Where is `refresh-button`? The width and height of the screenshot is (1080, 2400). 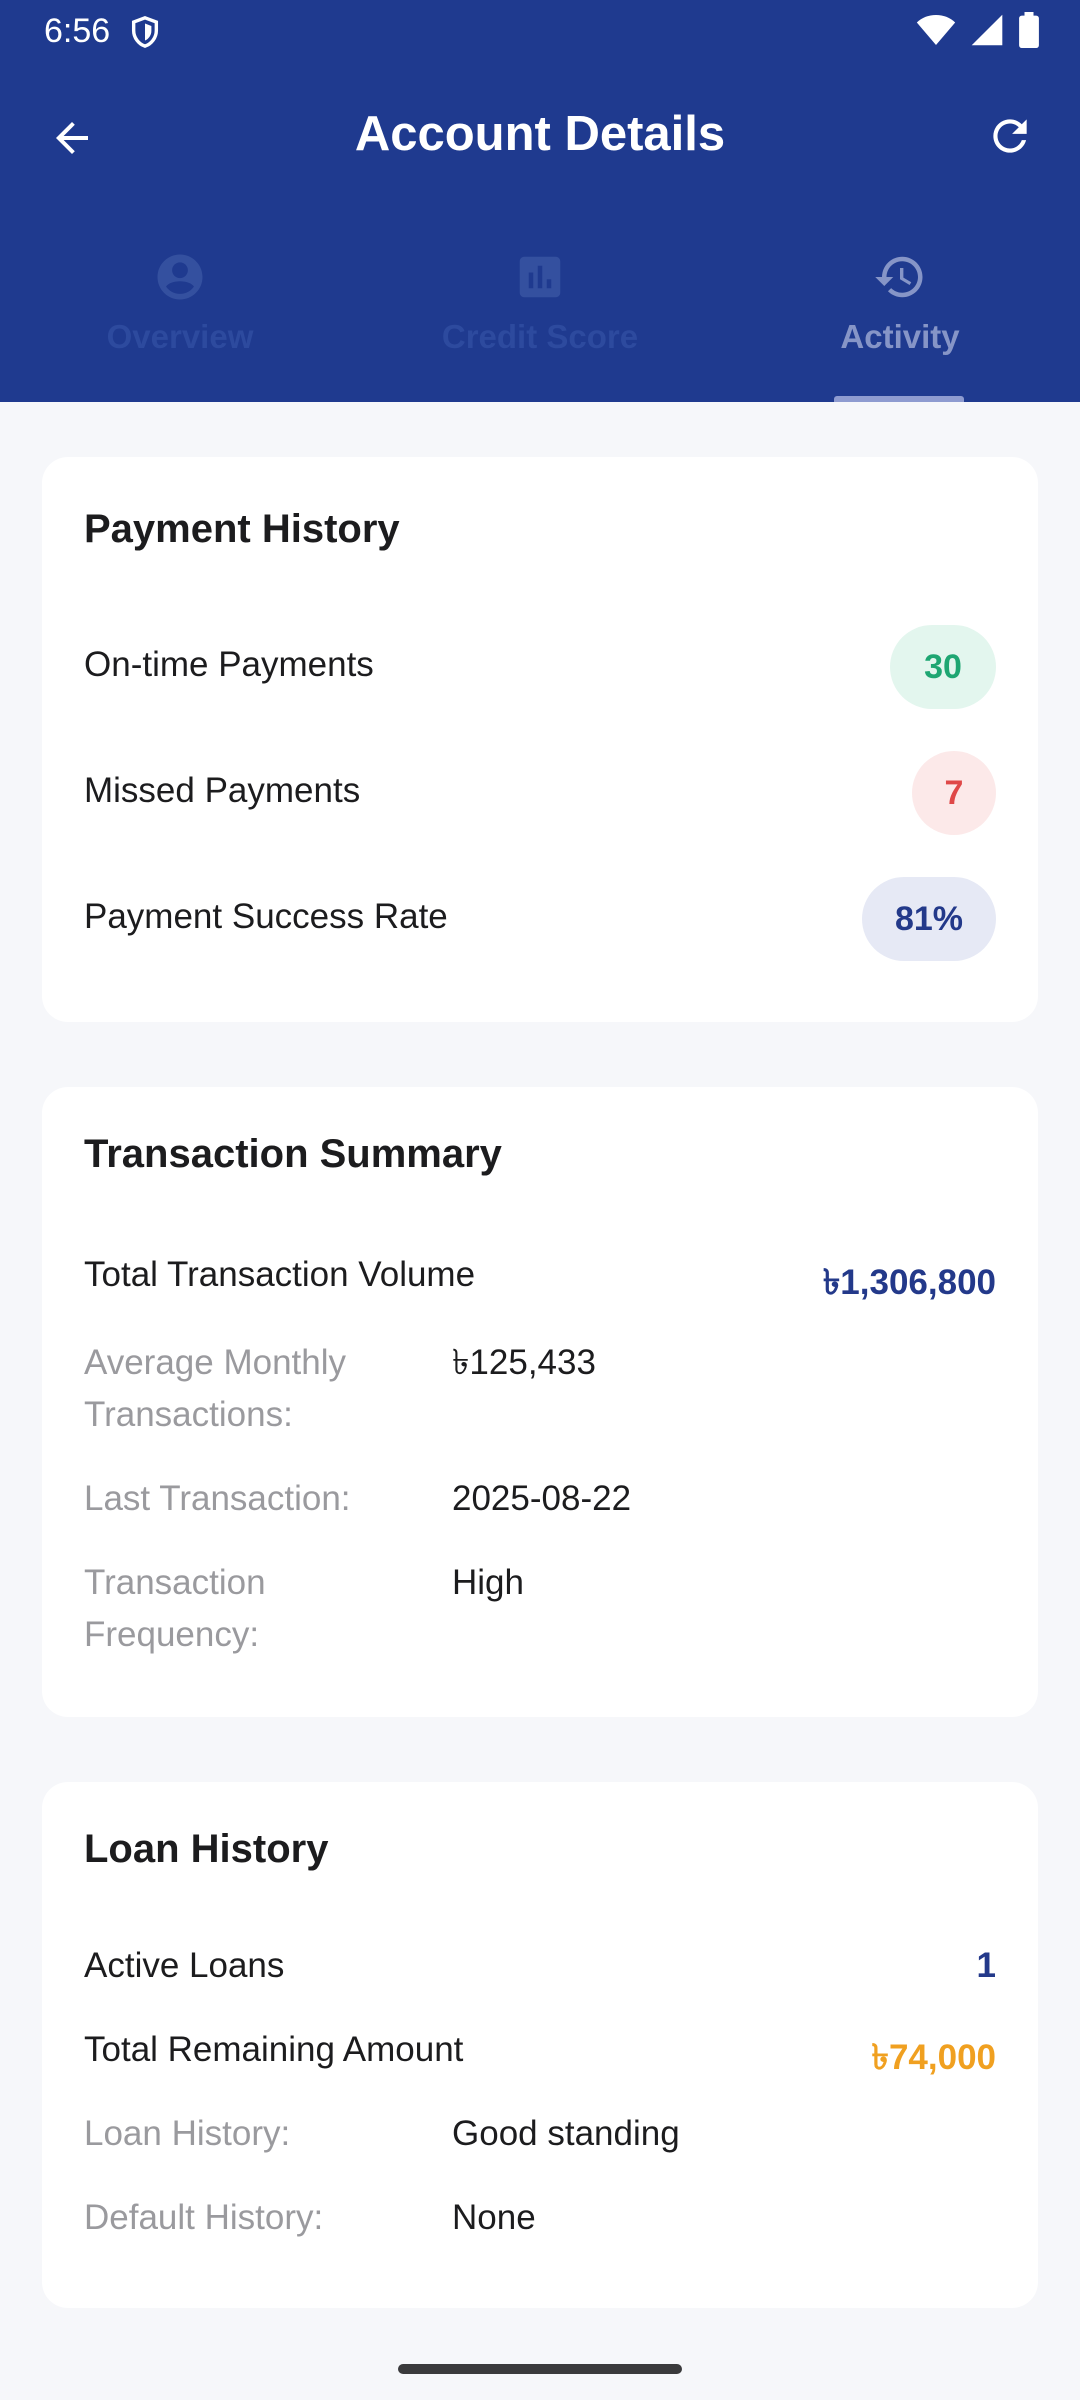
refresh-button is located at coordinates (1010, 138).